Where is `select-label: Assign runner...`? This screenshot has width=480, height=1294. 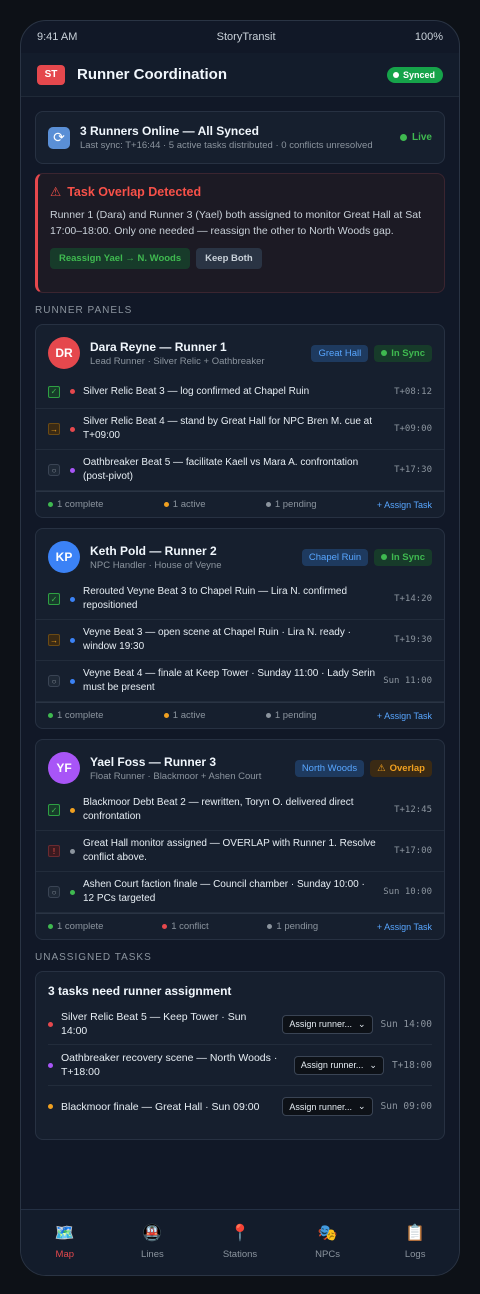
select-label: Assign runner... is located at coordinates (320, 1024).